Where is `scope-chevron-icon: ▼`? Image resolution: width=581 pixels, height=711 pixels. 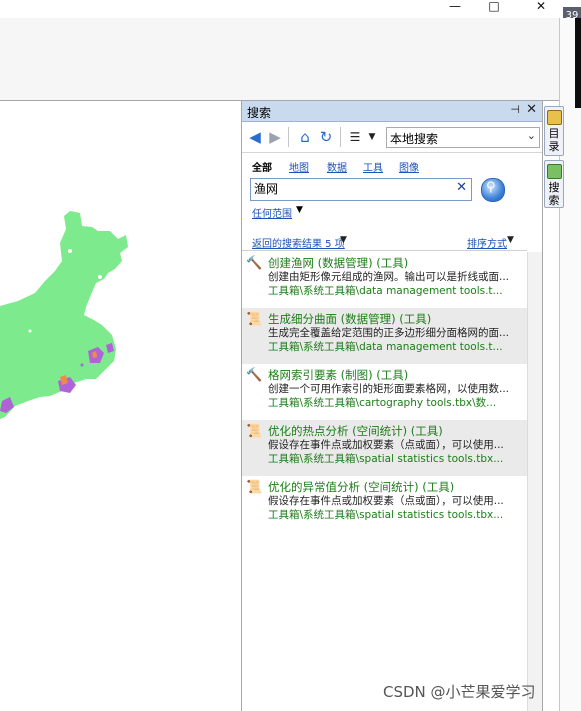 scope-chevron-icon: ▼ is located at coordinates (299, 210).